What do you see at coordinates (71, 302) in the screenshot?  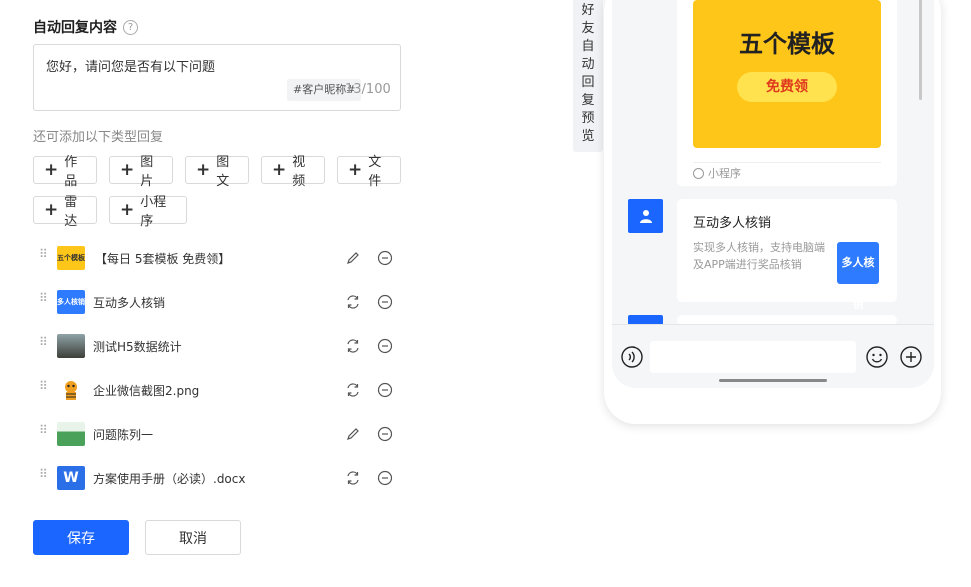 I see `radar-thumbnail: 多人核销` at bounding box center [71, 302].